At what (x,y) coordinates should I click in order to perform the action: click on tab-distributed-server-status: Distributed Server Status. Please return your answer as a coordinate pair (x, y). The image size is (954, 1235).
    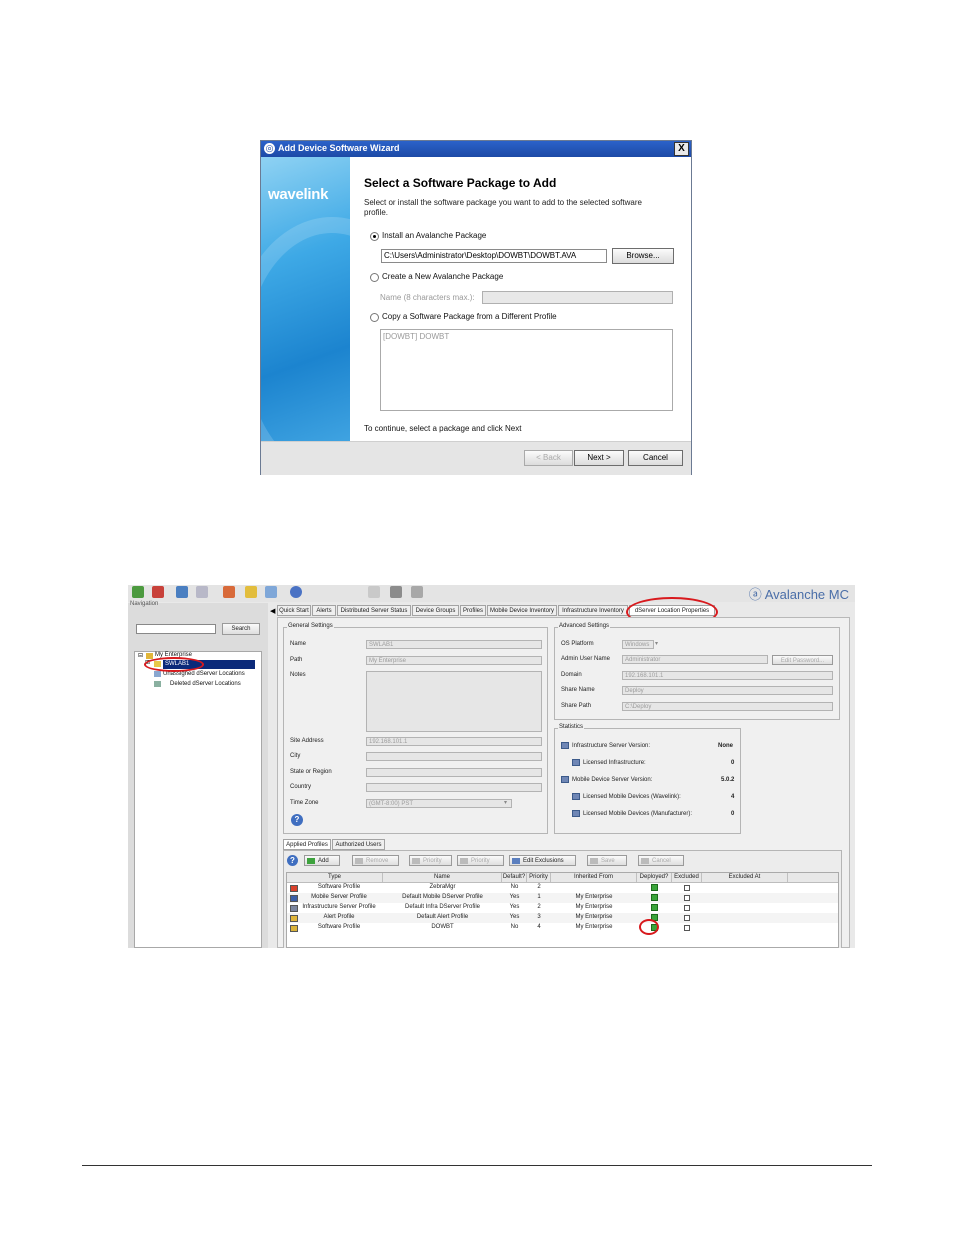
    Looking at the image, I should click on (374, 610).